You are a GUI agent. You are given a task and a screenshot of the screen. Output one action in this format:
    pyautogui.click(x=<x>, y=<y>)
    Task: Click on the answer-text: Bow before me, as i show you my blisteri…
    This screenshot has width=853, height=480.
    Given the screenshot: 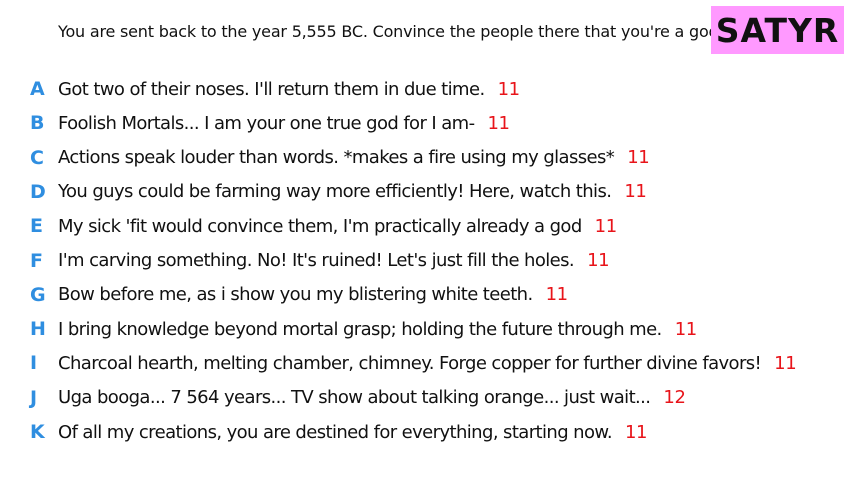 What is the action you would take?
    pyautogui.click(x=313, y=294)
    